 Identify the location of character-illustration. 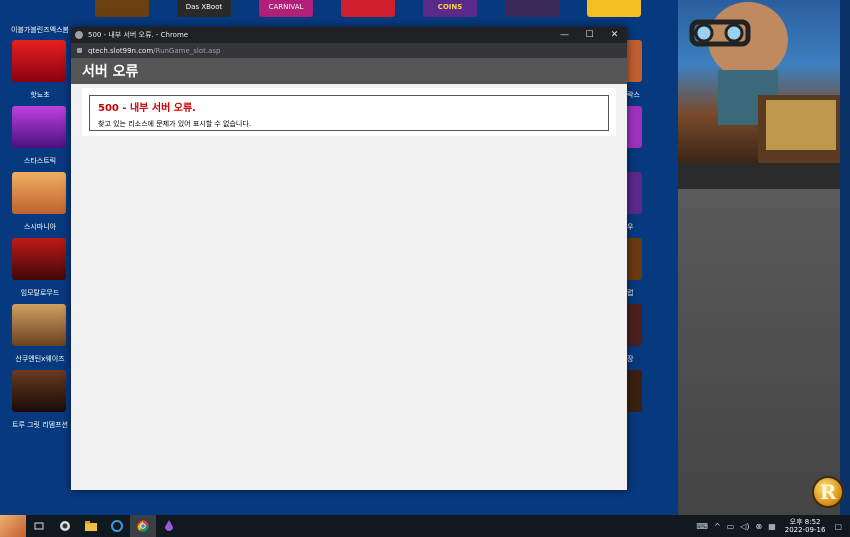
(764, 82).